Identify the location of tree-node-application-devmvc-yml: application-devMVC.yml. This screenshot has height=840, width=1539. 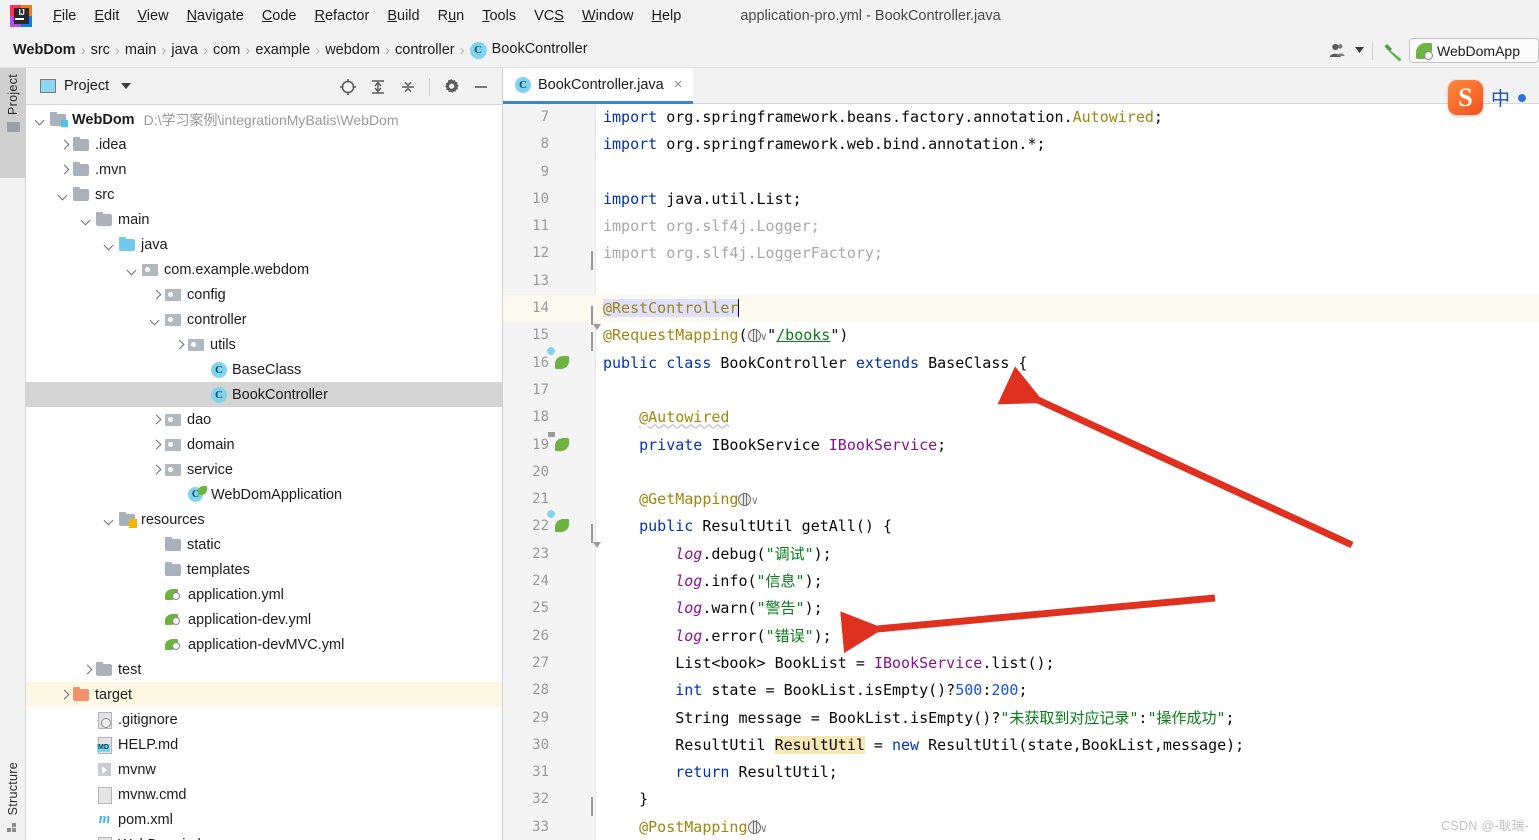
(264, 644).